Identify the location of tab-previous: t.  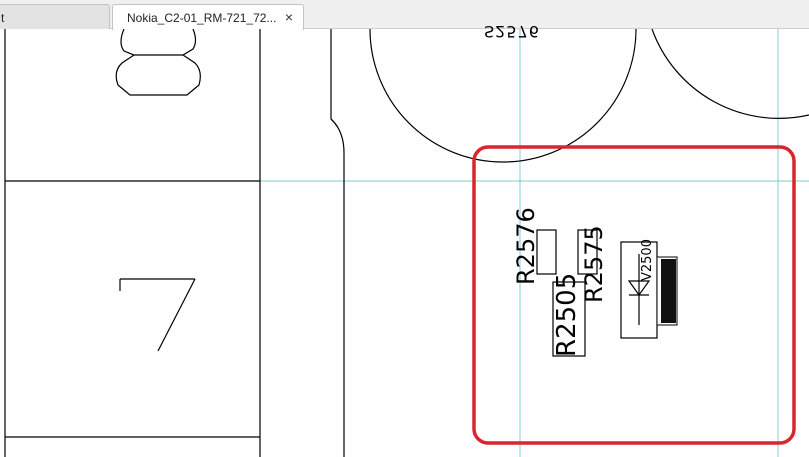
(55, 16).